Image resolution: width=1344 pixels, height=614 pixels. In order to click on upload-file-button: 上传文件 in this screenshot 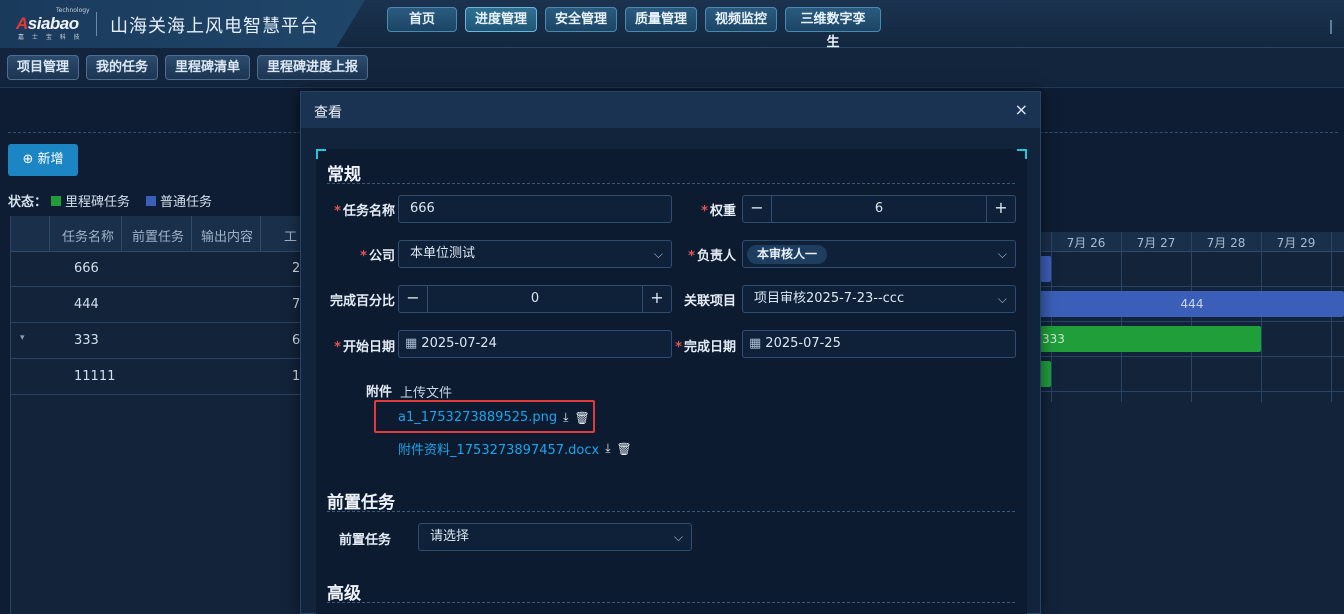, I will do `click(426, 391)`.